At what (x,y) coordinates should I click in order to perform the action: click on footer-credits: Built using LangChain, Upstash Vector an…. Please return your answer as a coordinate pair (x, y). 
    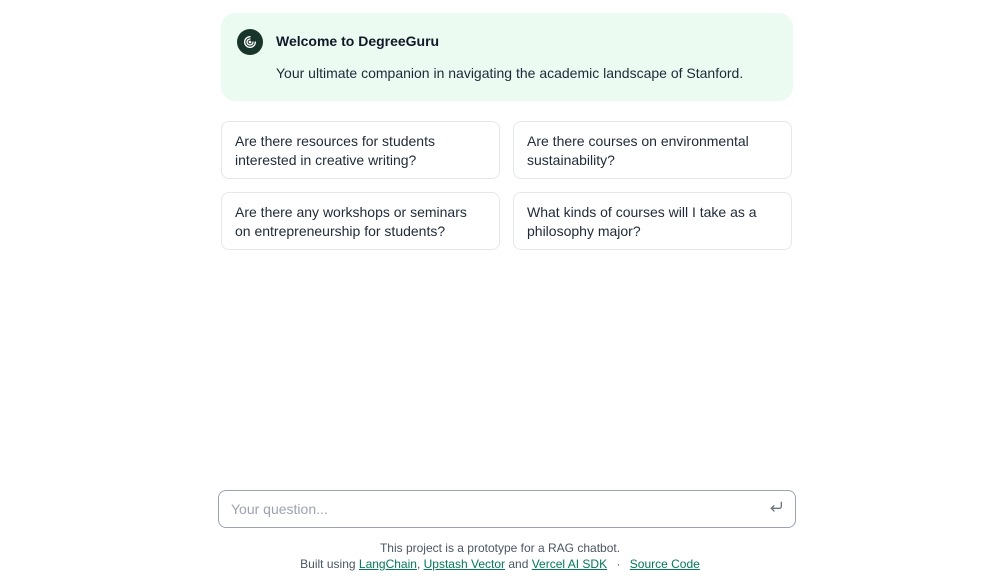
    Looking at the image, I should click on (500, 564).